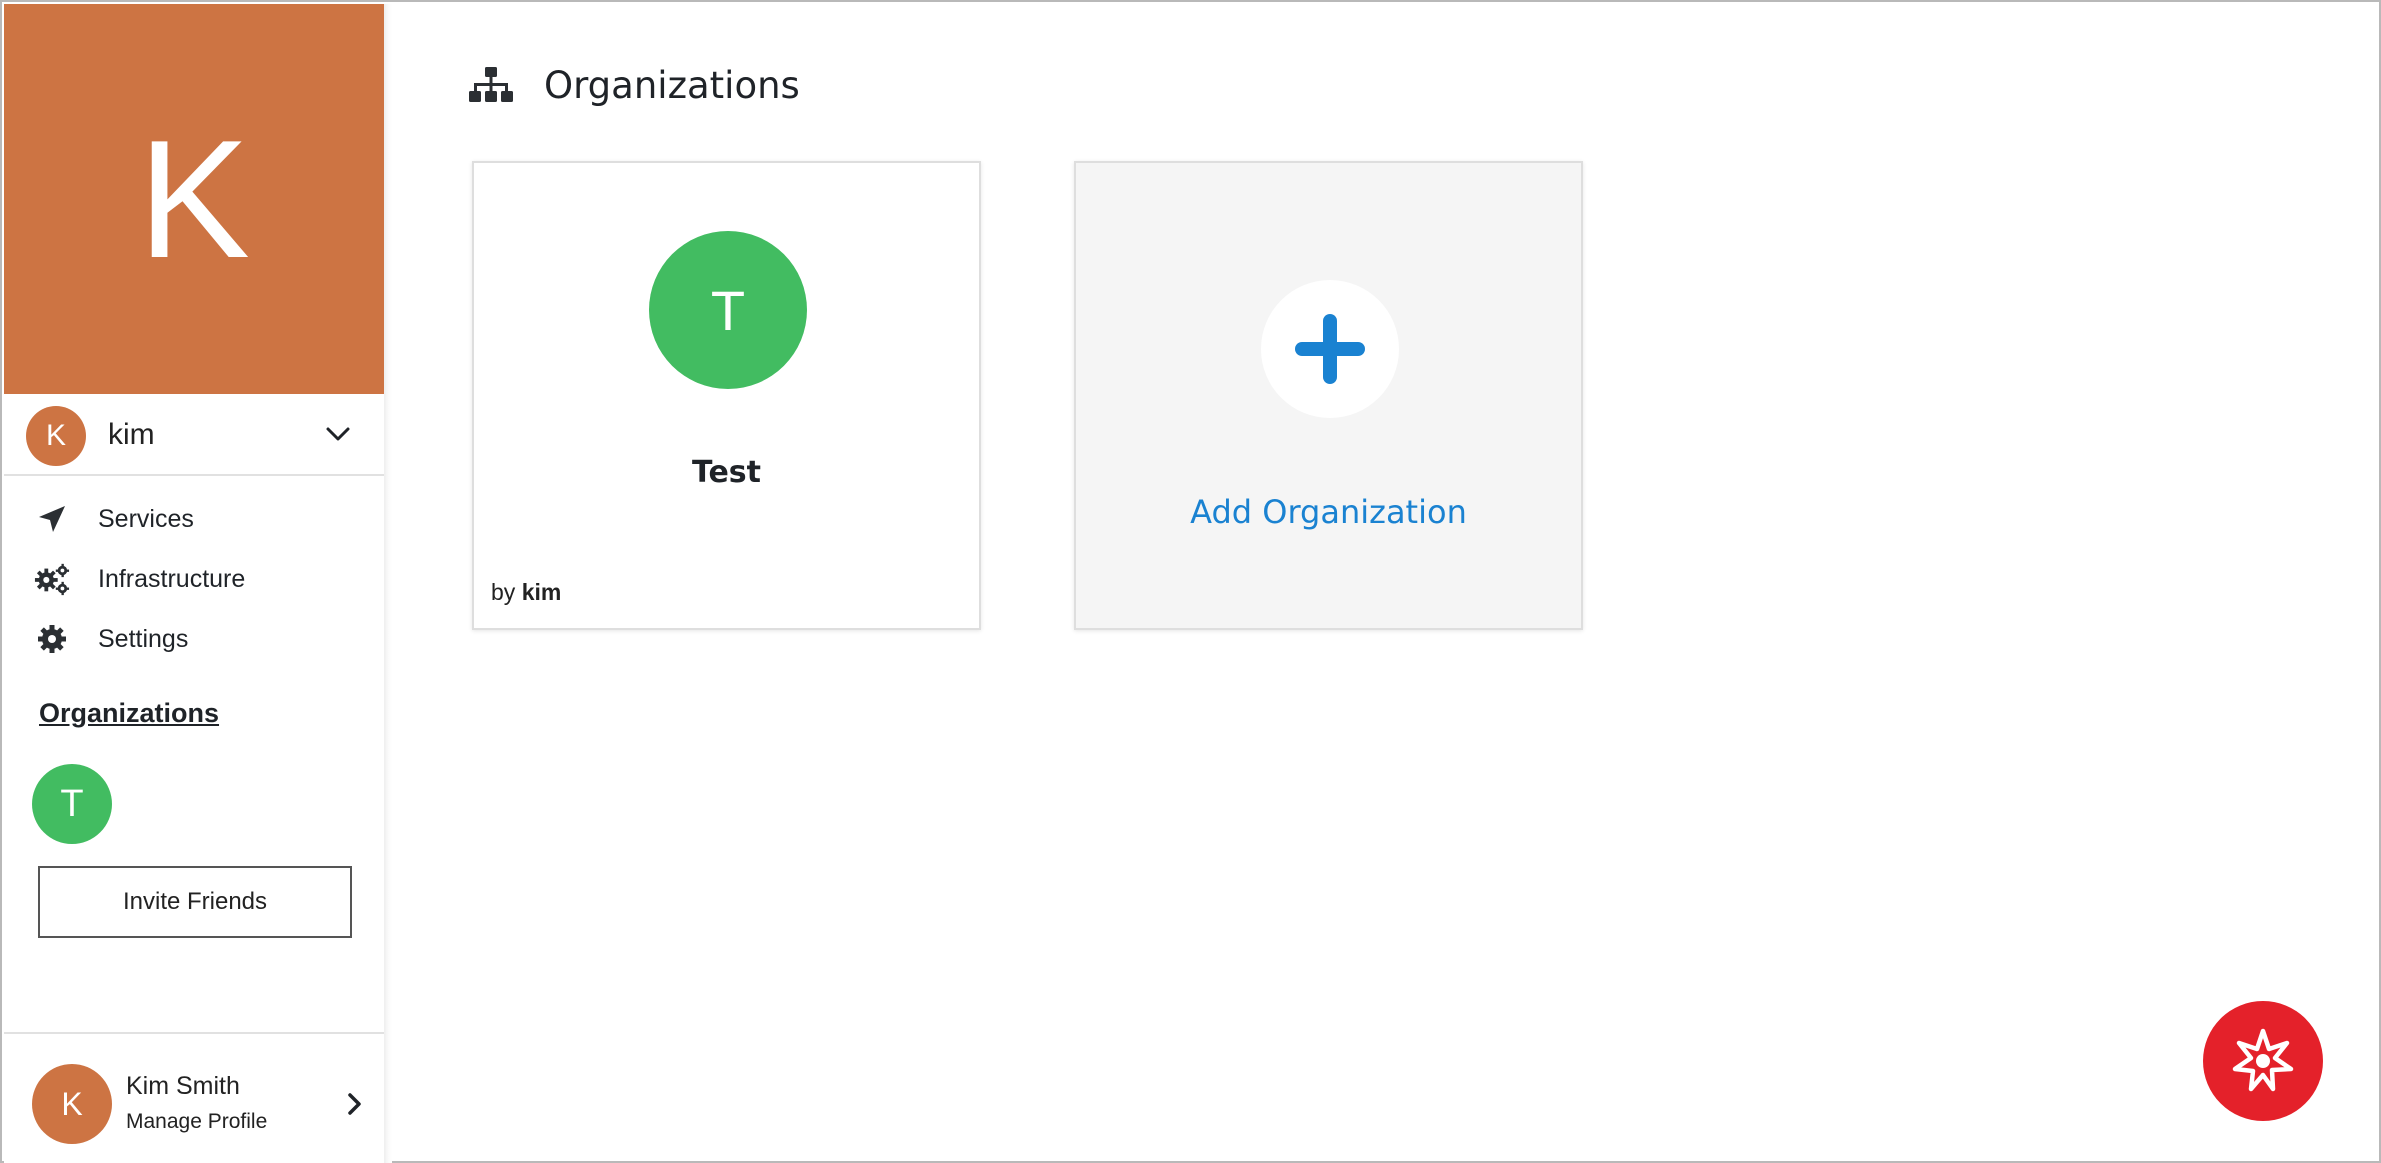  Describe the element at coordinates (172, 578) in the screenshot. I see `nav-label-infrastructure: Infrastructure` at that location.